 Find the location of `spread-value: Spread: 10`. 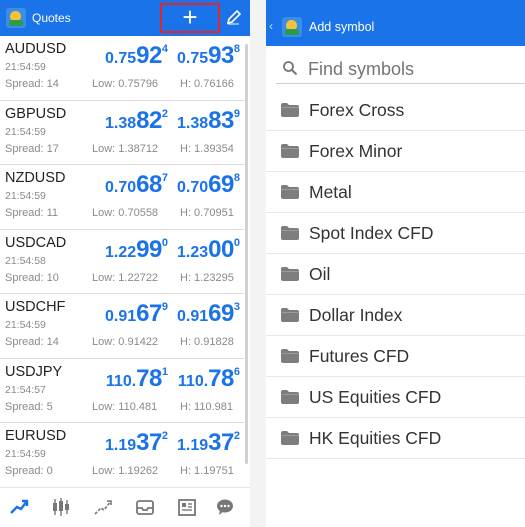

spread-value: Spread: 10 is located at coordinates (32, 277).